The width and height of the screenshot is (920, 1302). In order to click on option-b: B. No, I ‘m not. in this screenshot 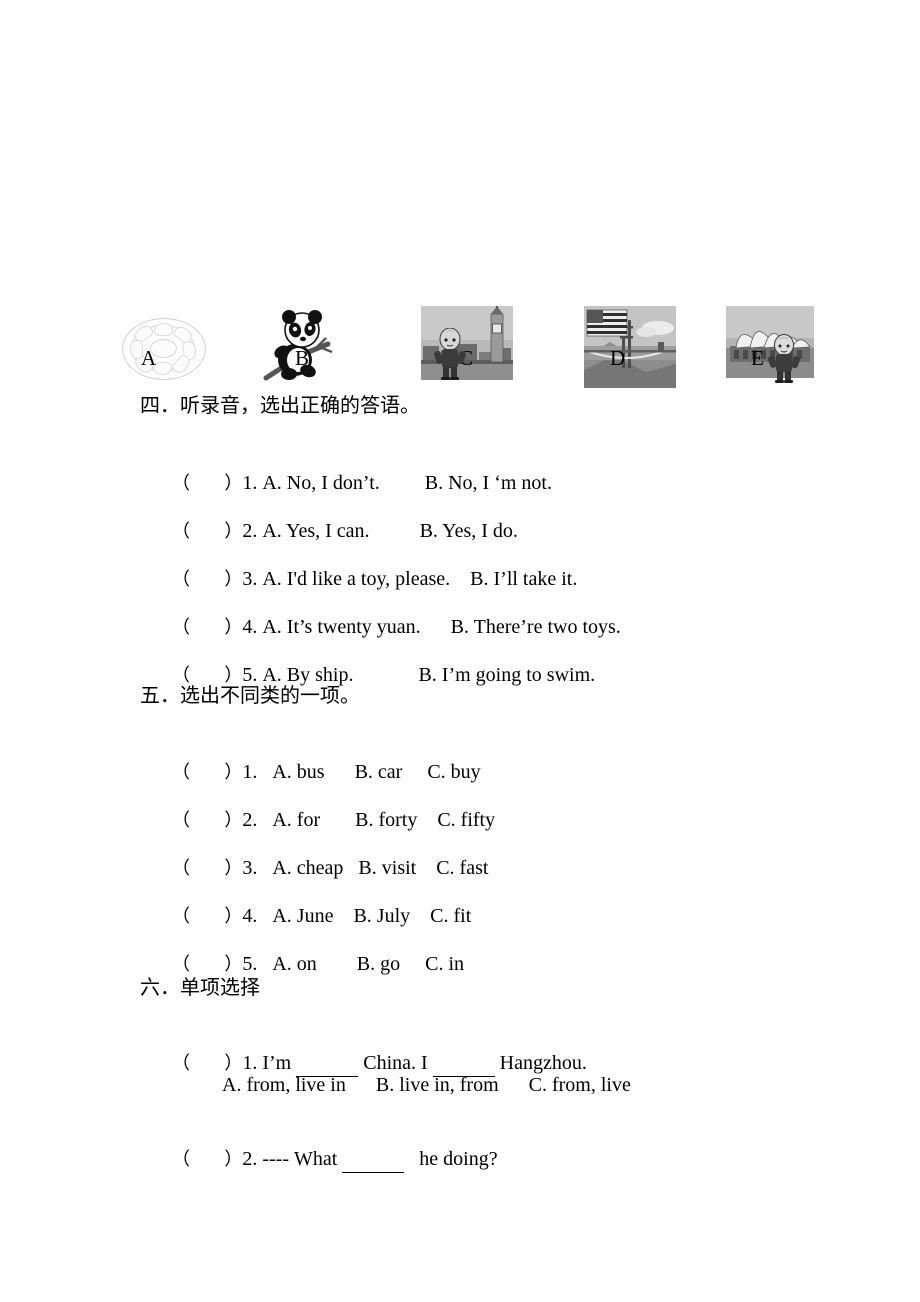, I will do `click(488, 483)`.